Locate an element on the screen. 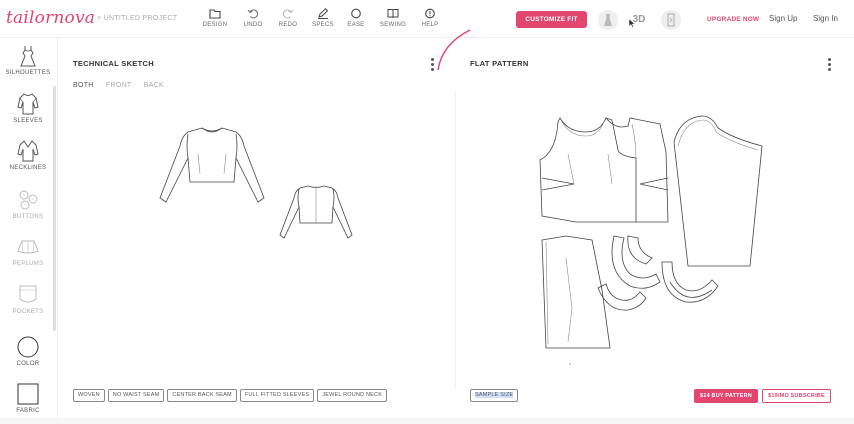  pocket-icon is located at coordinates (28, 294).